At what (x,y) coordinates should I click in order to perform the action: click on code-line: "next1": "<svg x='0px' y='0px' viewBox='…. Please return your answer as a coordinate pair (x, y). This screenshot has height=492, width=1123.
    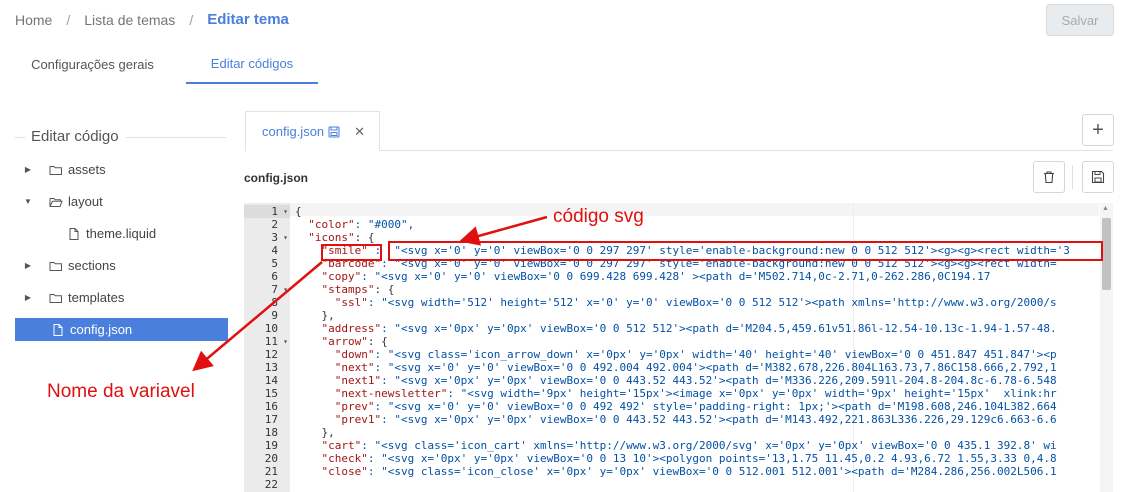
    Looking at the image, I should click on (676, 380).